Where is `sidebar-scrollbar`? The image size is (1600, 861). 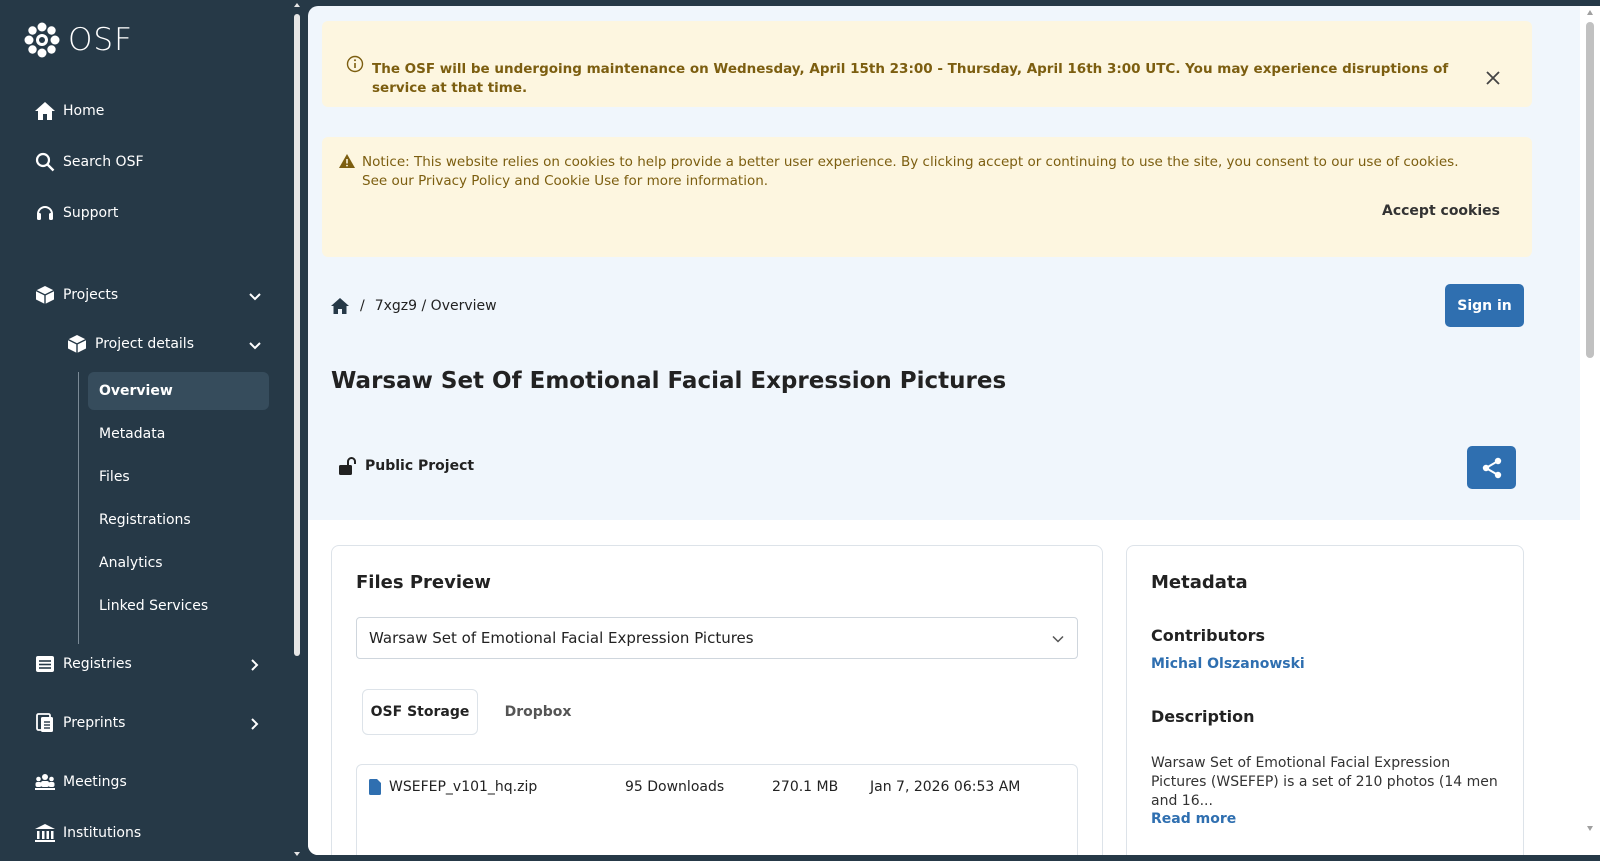 sidebar-scrollbar is located at coordinates (301, 430).